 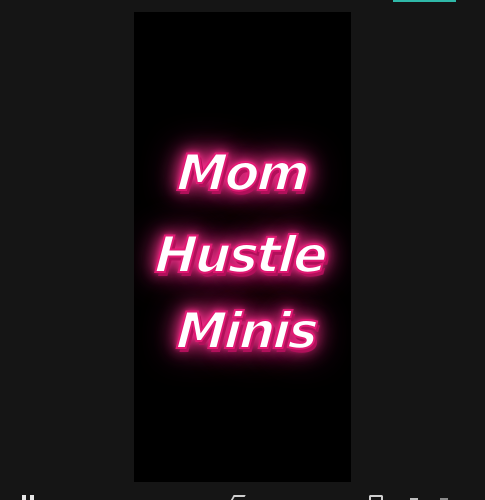 I want to click on title-text-line-minis: Minis, so click(x=243, y=331).